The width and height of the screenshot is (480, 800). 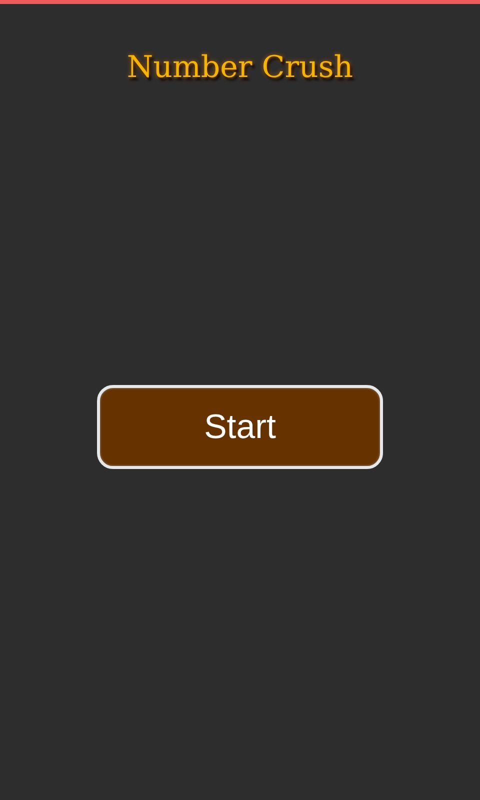 What do you see at coordinates (240, 67) in the screenshot?
I see `app-title: Number Crush` at bounding box center [240, 67].